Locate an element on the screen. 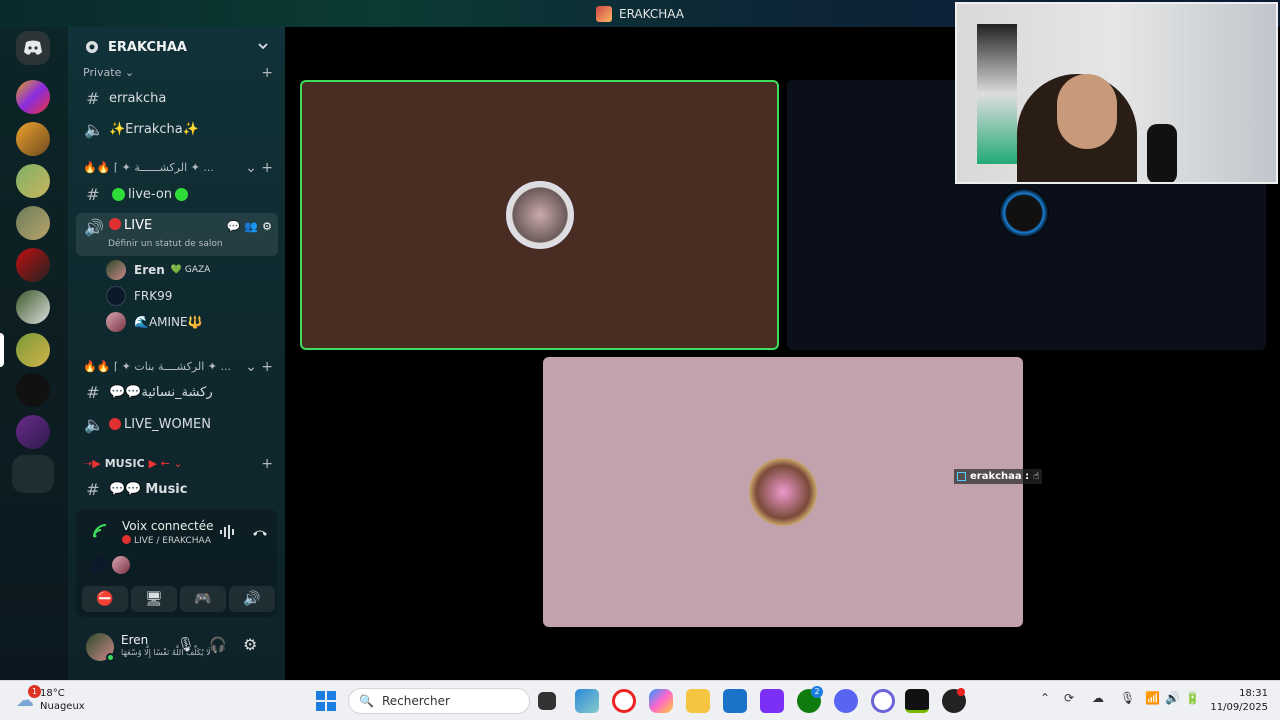  category-music: ➝▶ MUSIC ▶ ← ⌄ + is located at coordinates (178, 464).